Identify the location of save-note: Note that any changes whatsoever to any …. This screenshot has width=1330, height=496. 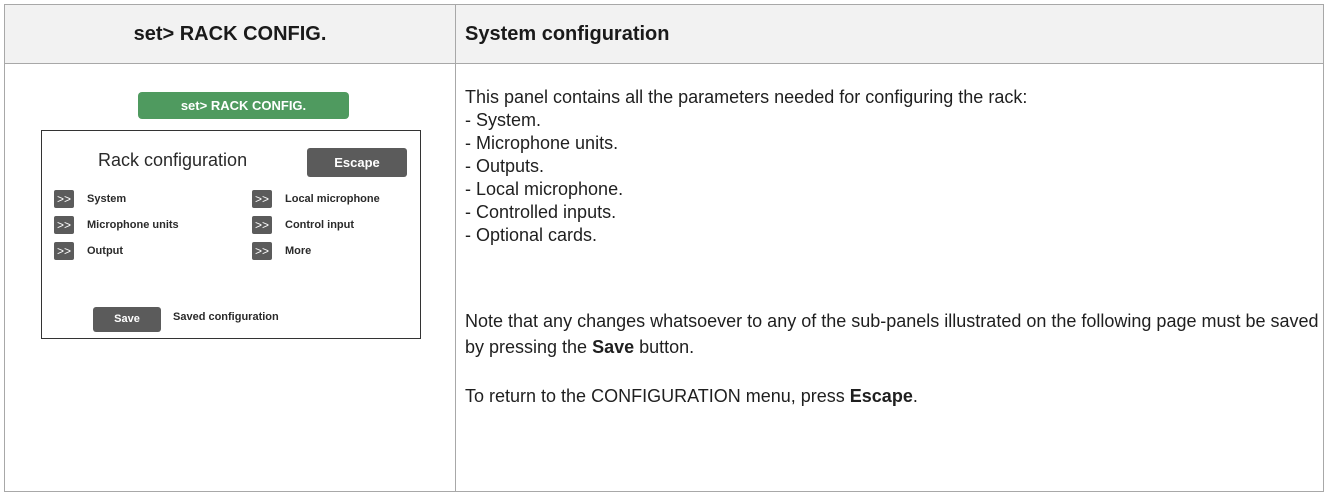
(894, 334).